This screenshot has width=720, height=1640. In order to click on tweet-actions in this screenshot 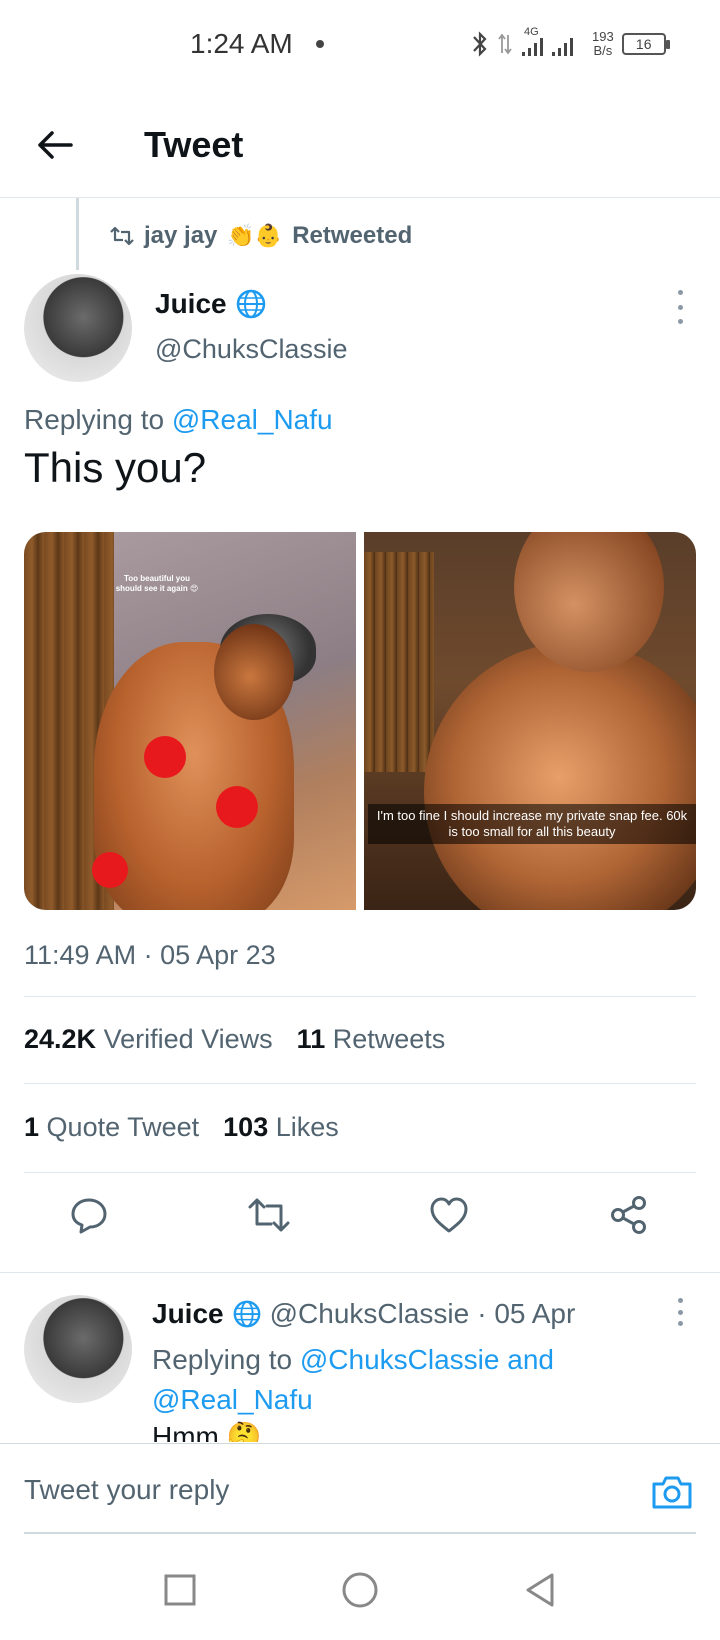, I will do `click(360, 1220)`.